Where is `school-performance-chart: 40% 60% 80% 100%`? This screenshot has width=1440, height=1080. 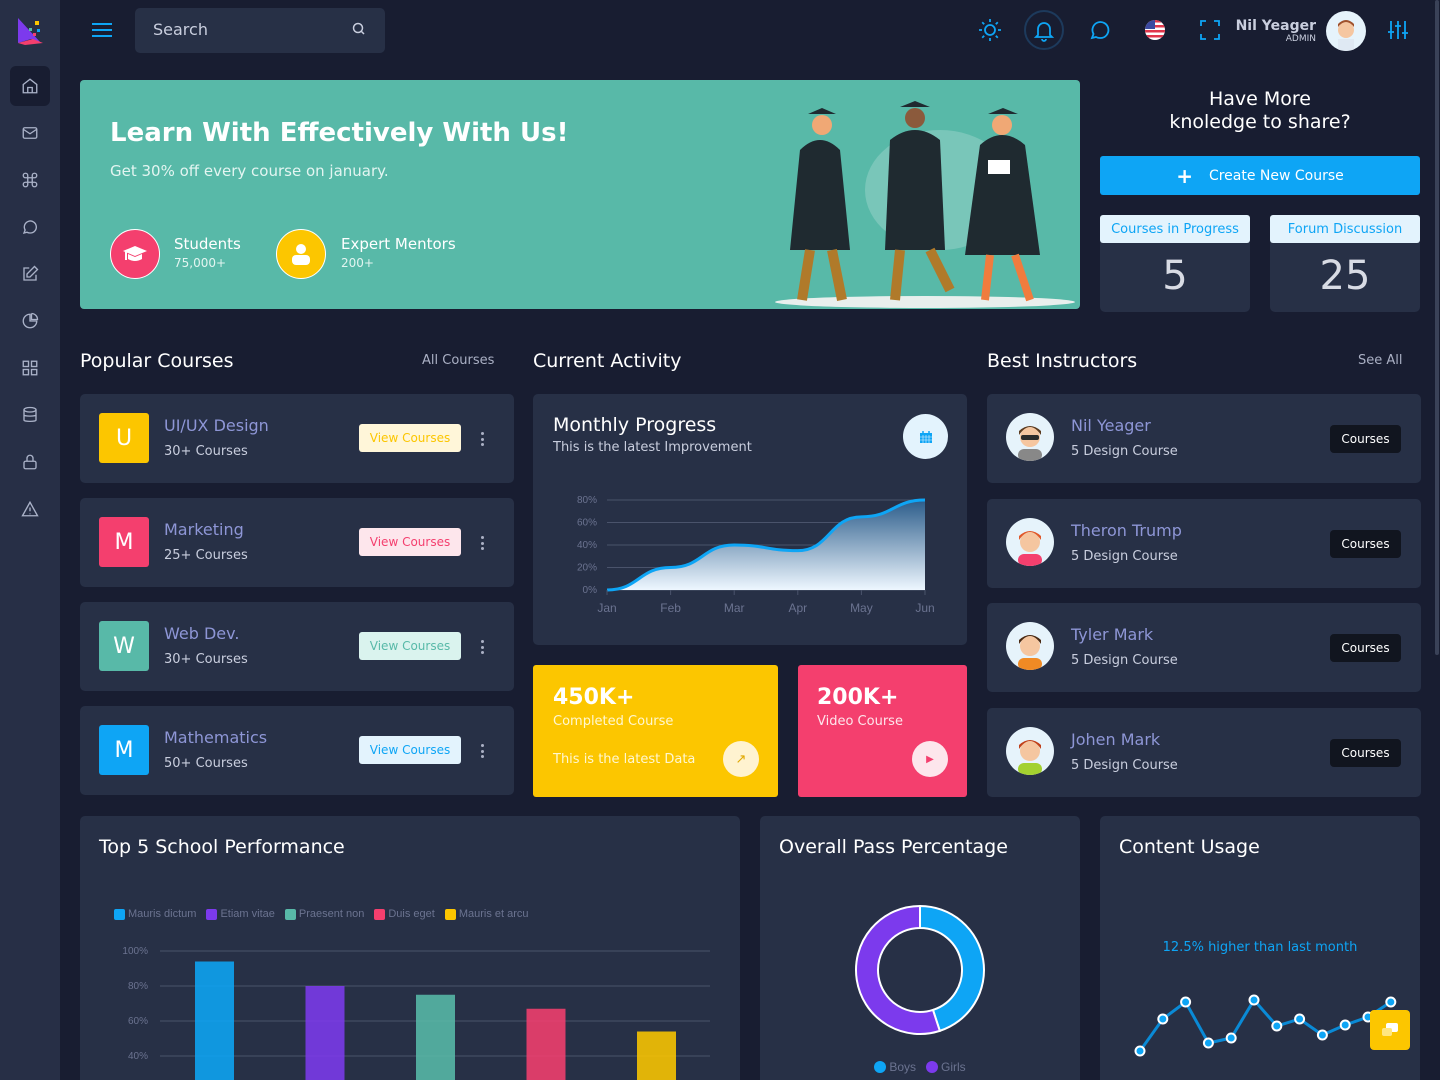
school-performance-chart: 40% 60% 80% 100% is located at coordinates (416, 1013).